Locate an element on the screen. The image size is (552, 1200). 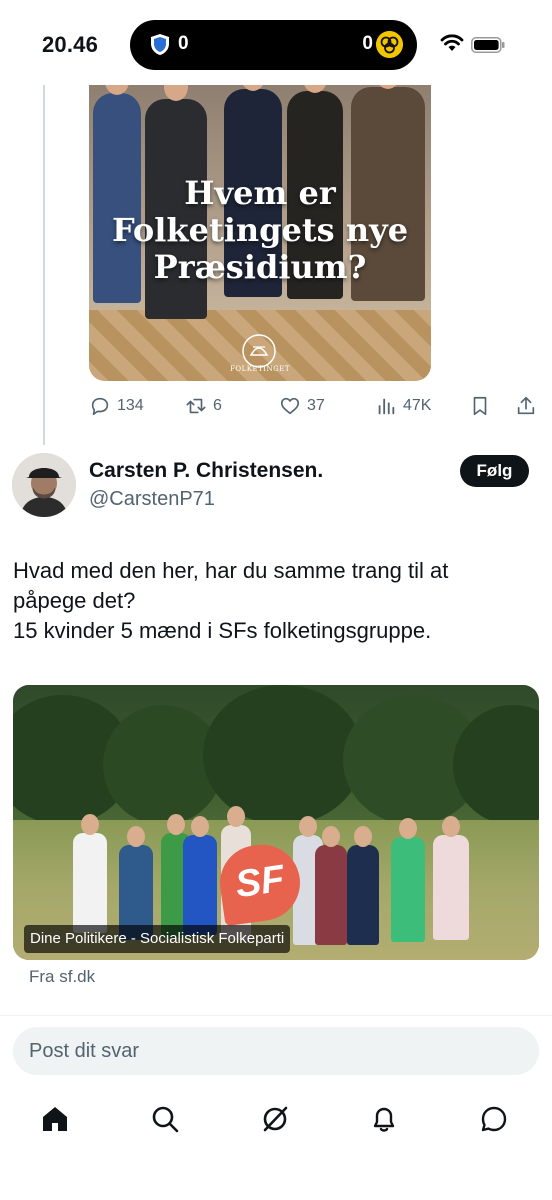
reply-input: Post dit svar is located at coordinates (276, 1051).